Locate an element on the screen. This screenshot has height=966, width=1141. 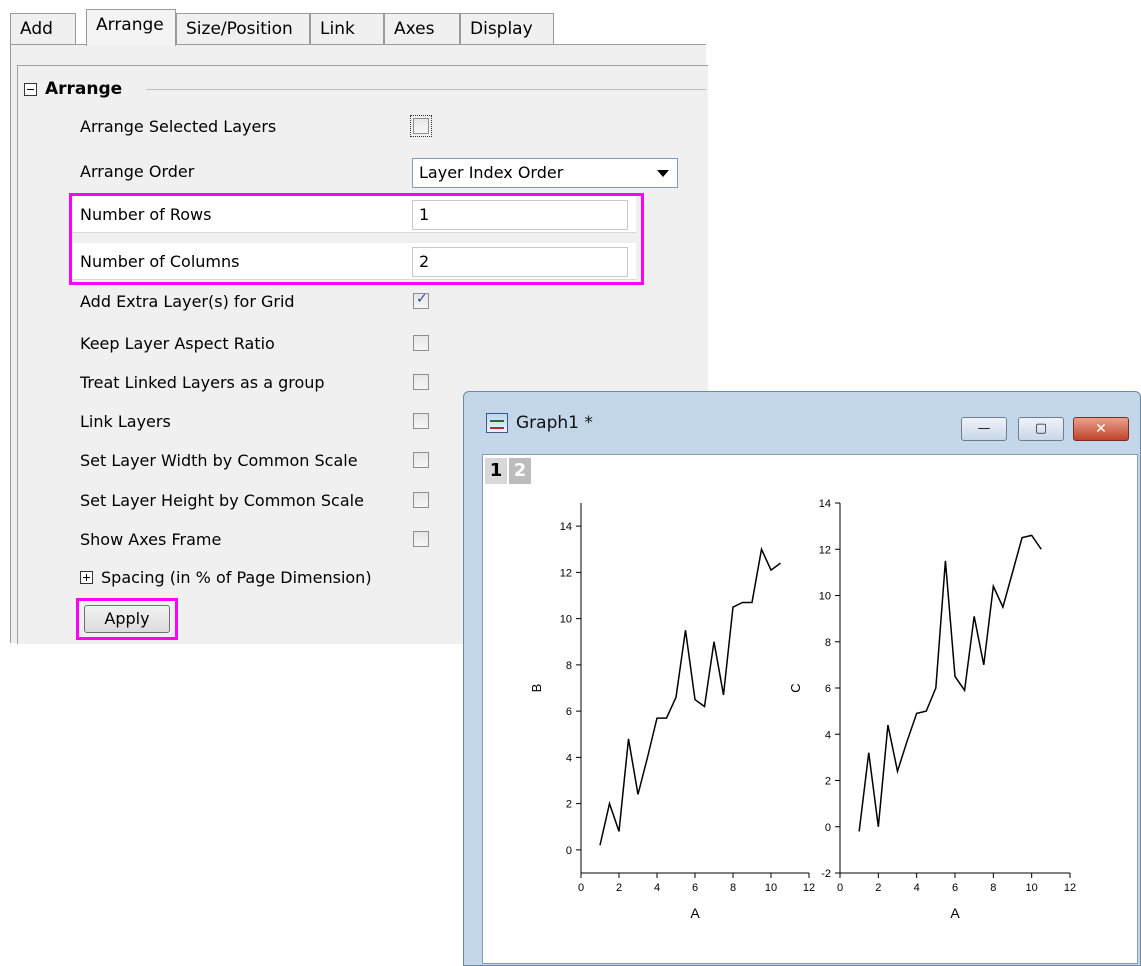
row-arrange-selected: Arrange Selected Layers is located at coordinates (353, 126).